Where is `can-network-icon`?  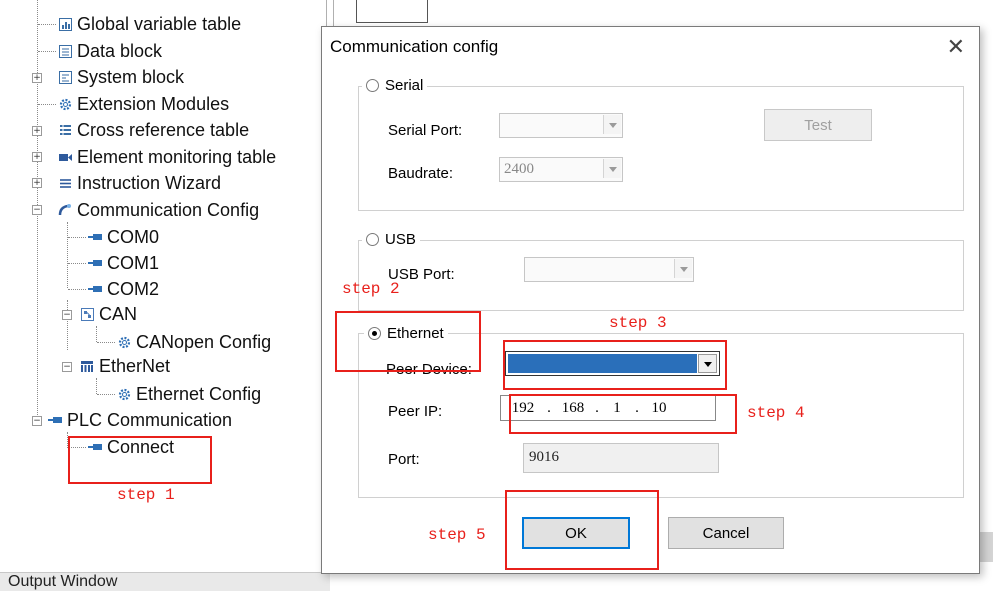 can-network-icon is located at coordinates (87, 314).